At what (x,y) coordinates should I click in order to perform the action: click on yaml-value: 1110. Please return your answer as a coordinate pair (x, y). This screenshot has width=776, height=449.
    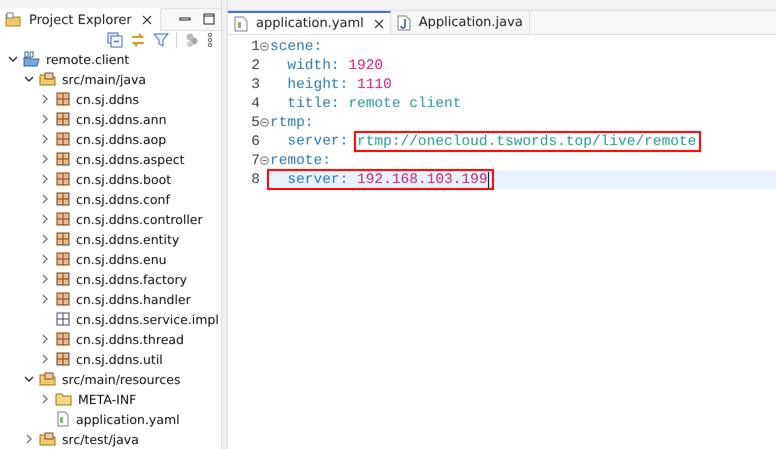
    Looking at the image, I should click on (374, 84).